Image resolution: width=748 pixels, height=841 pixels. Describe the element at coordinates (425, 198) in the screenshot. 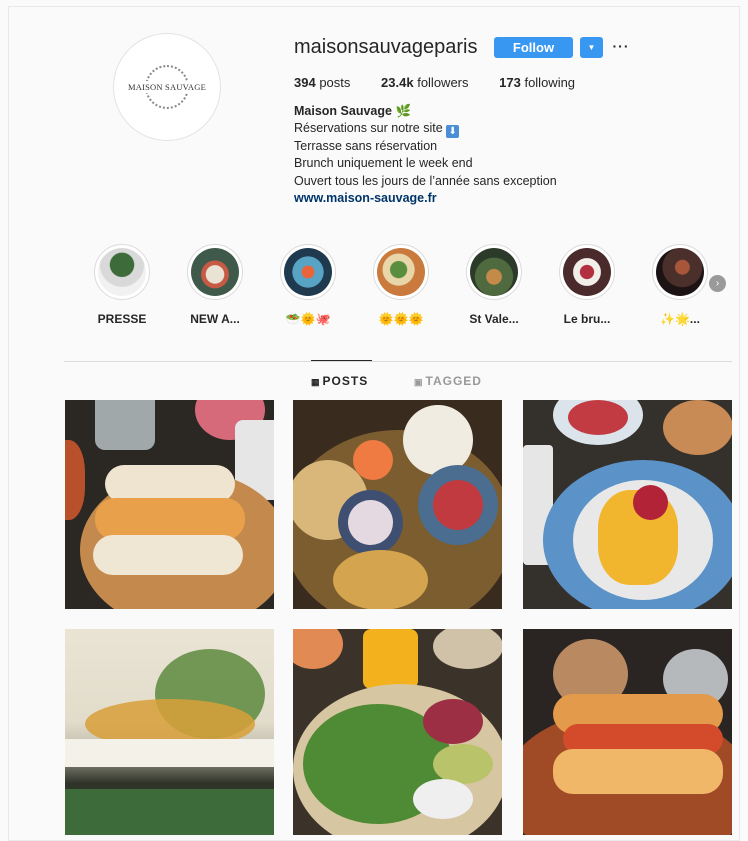

I see `website-link: www.maison-sauvage.fr` at that location.